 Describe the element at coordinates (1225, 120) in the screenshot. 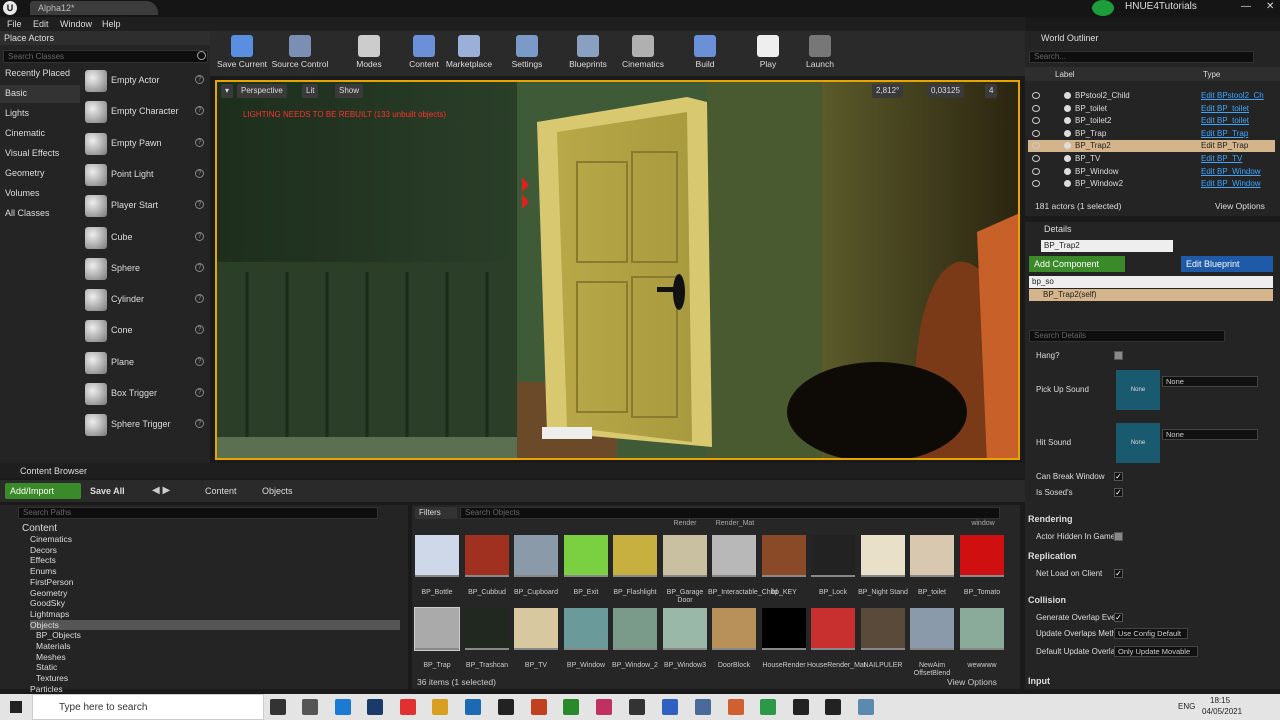

I see `outliner-row-type: Edit BP_toilet` at that location.